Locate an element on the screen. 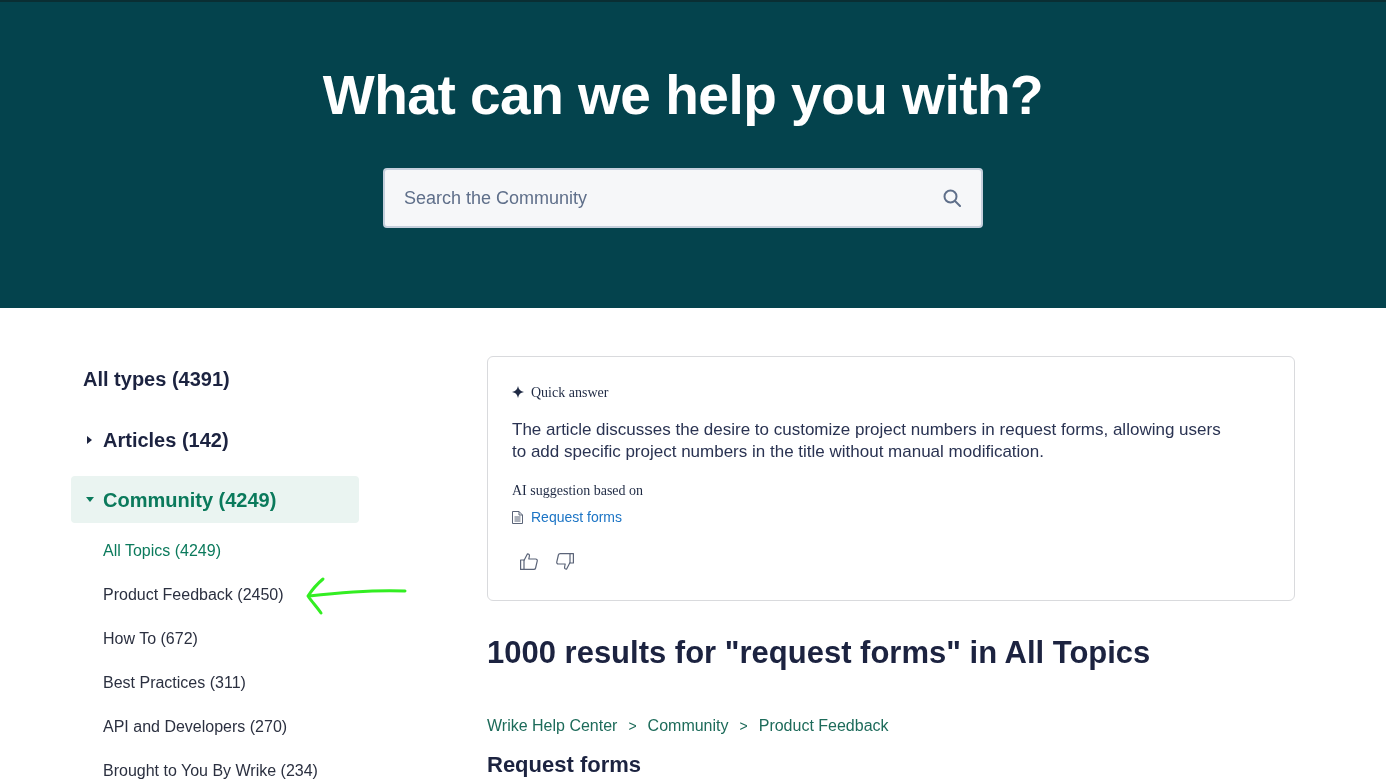 The height and width of the screenshot is (780, 1386). breadcrumb-link: Wrike Help Center is located at coordinates (552, 726).